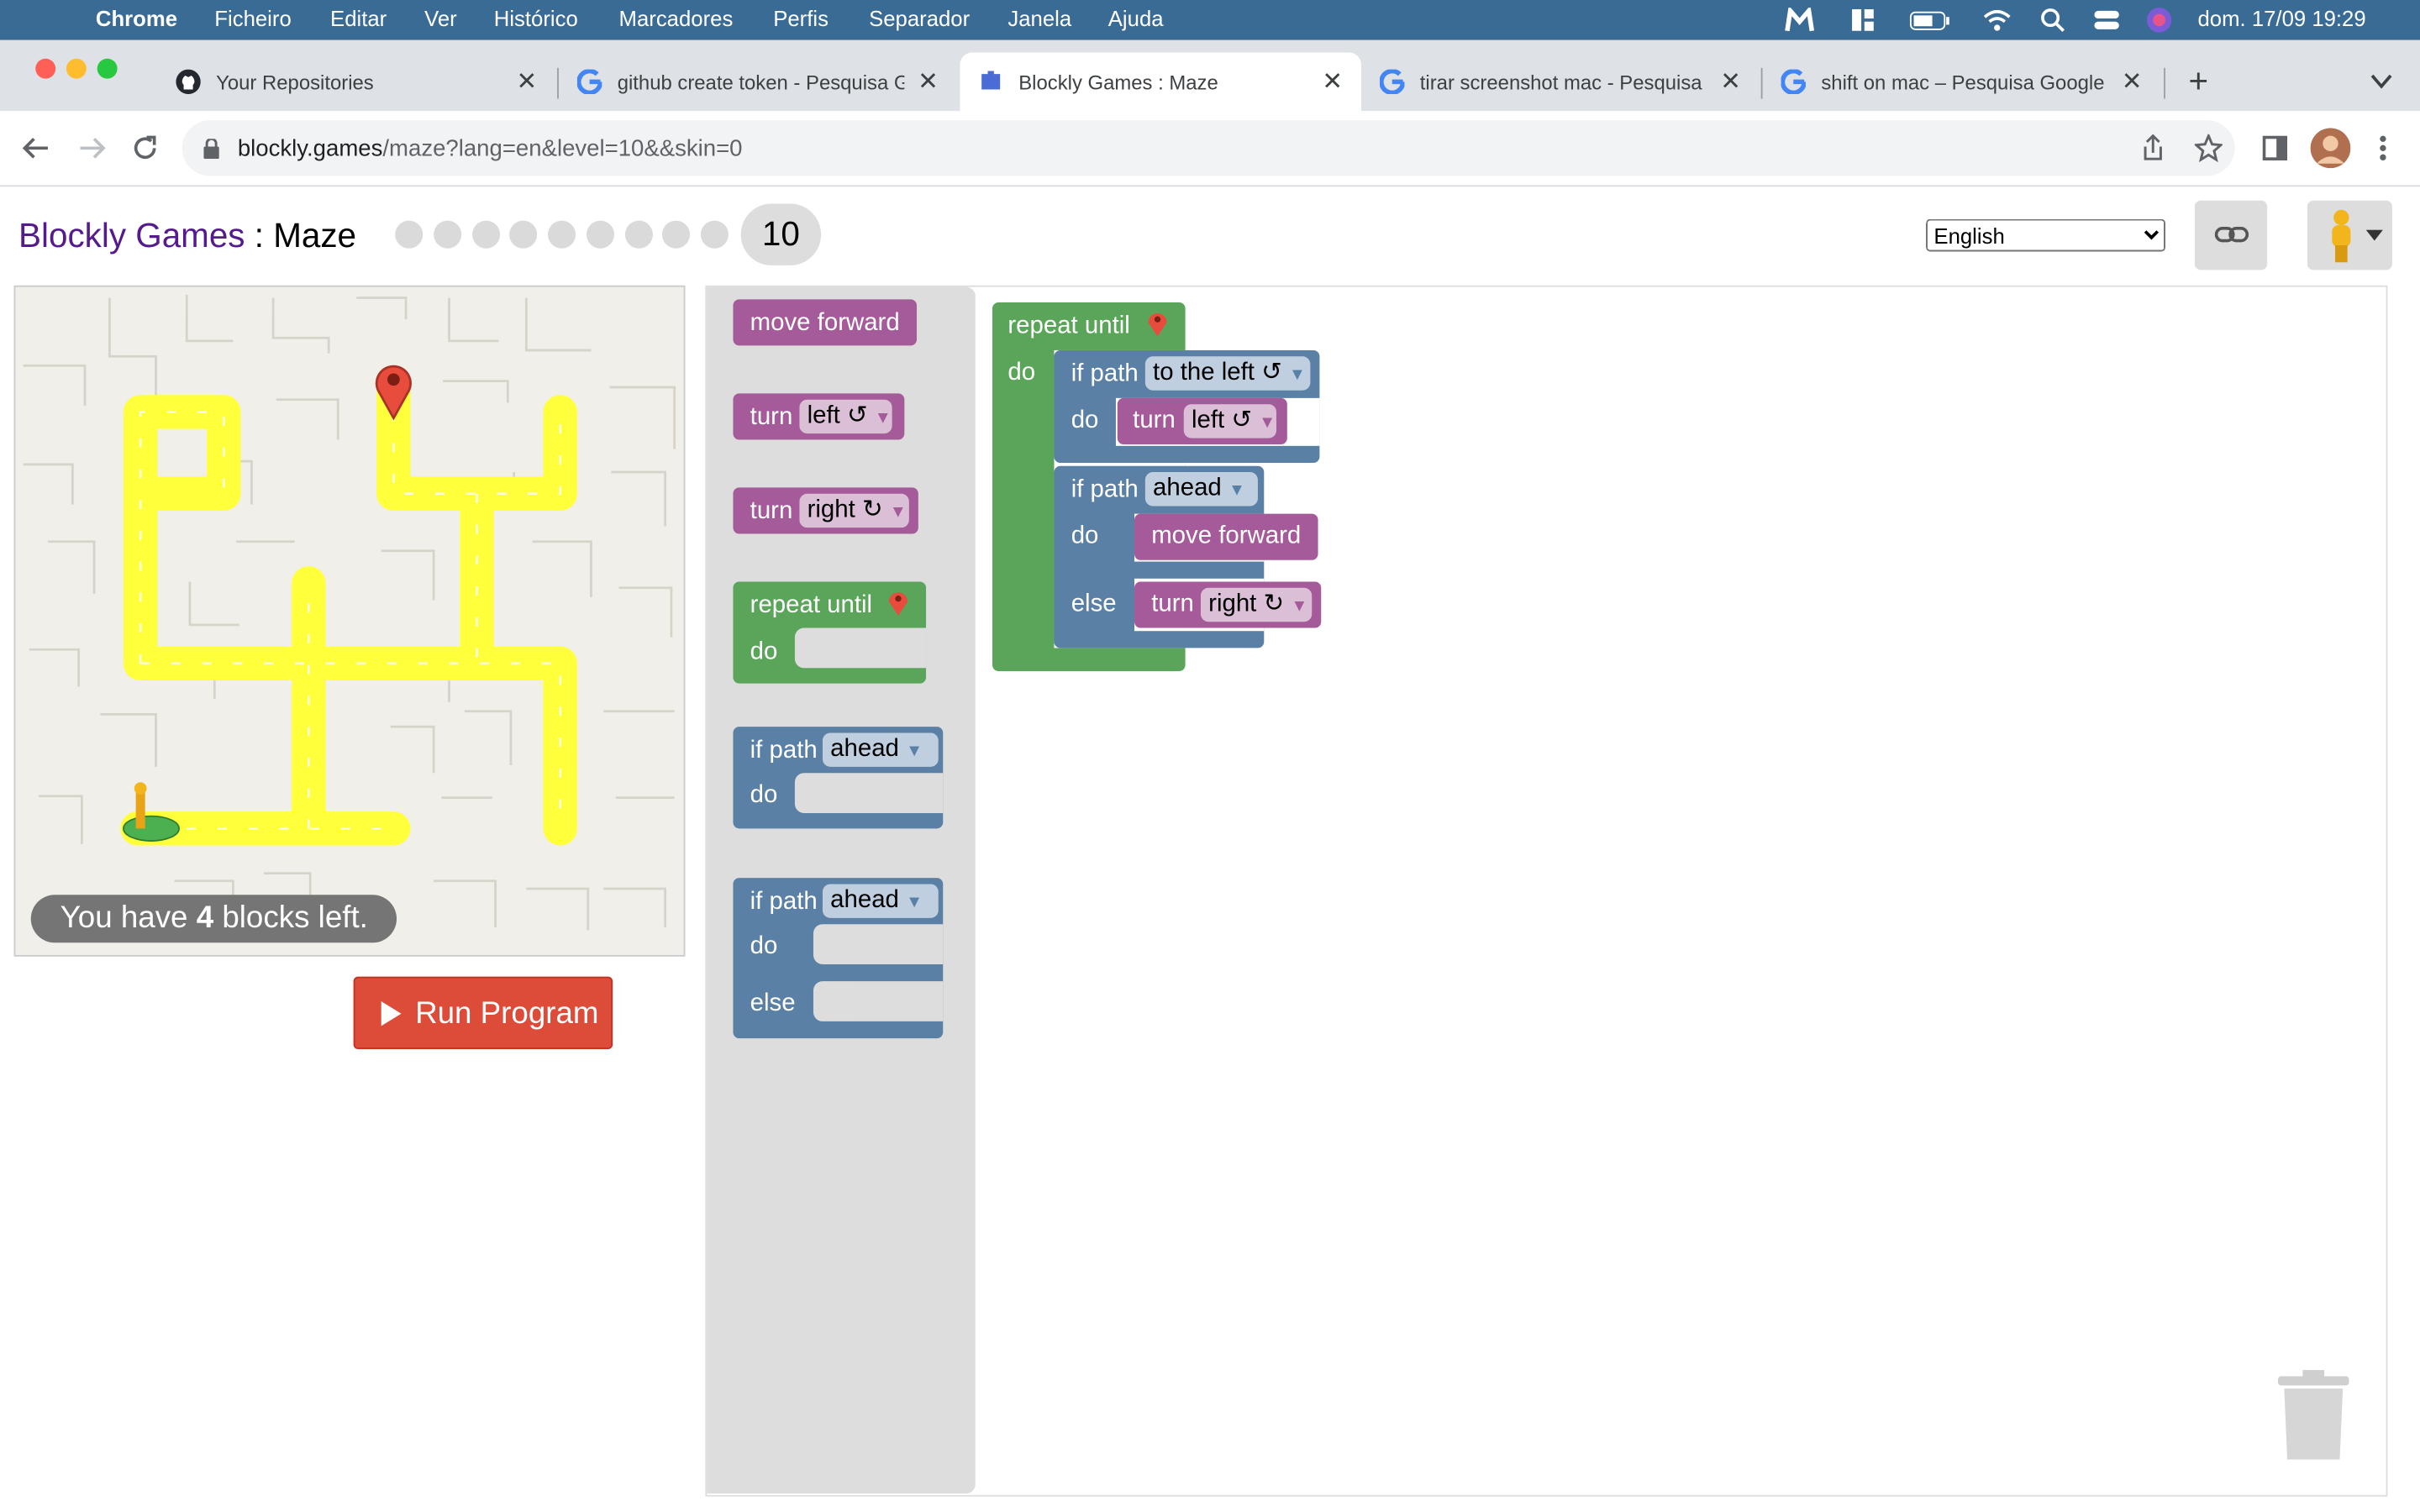 Image resolution: width=2420 pixels, height=1512 pixels. I want to click on capacity-prefix: You have, so click(128, 918).